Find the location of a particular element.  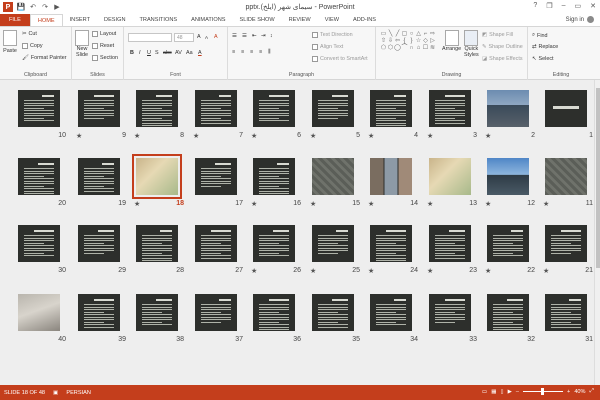

tab-design: DESIGN is located at coordinates (114, 20).